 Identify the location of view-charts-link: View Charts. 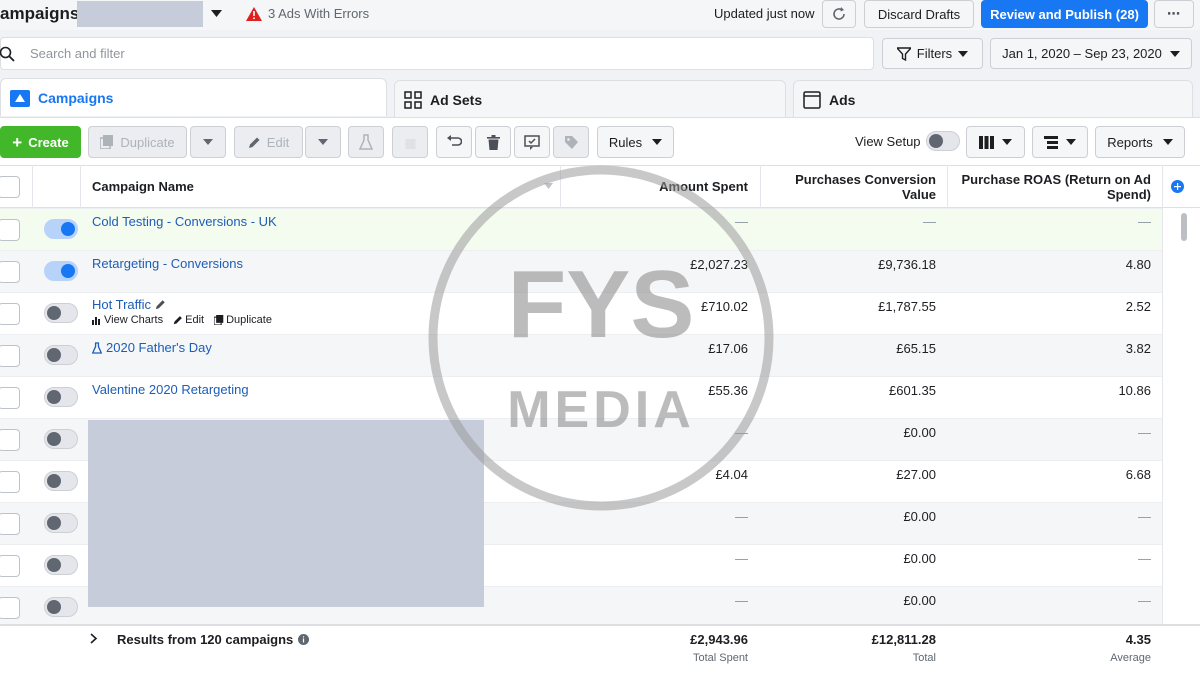
(127, 320).